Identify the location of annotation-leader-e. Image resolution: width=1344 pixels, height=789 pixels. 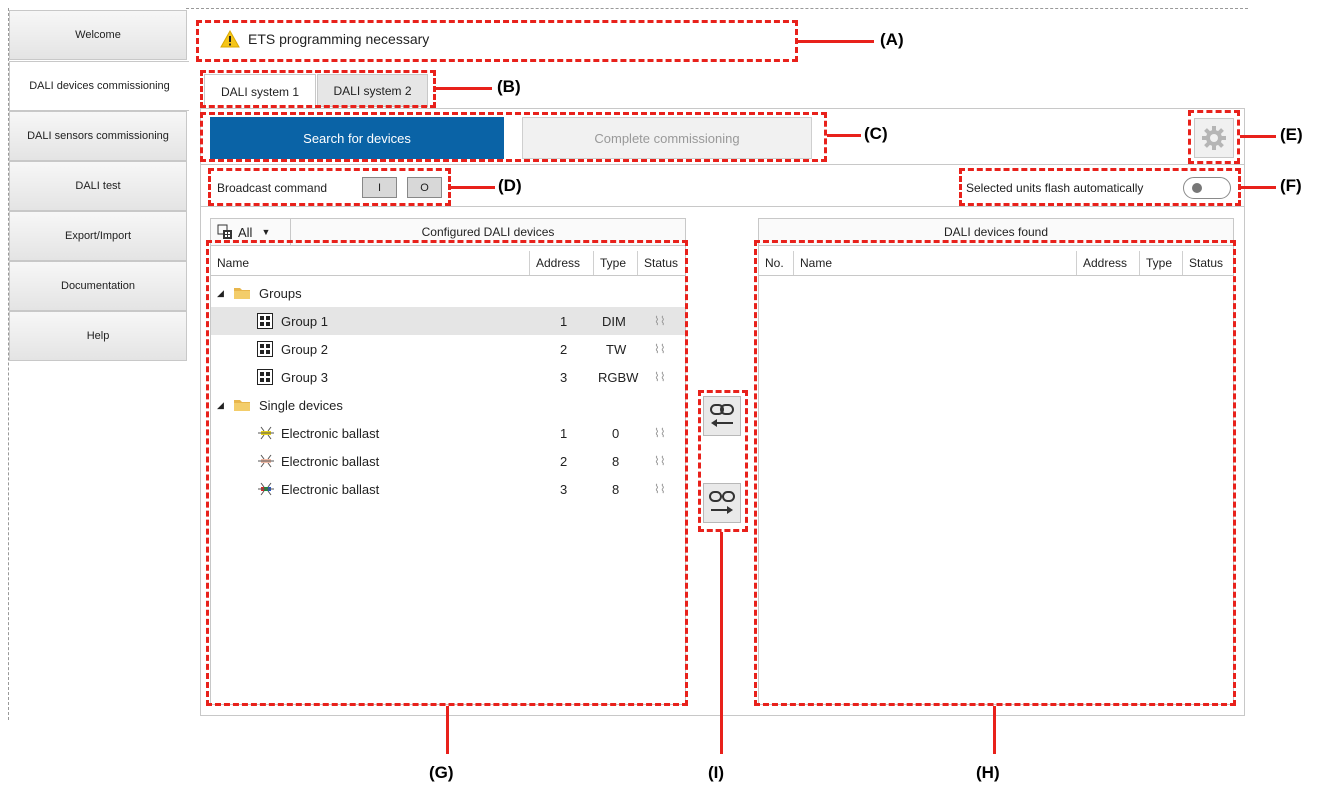
(1258, 136).